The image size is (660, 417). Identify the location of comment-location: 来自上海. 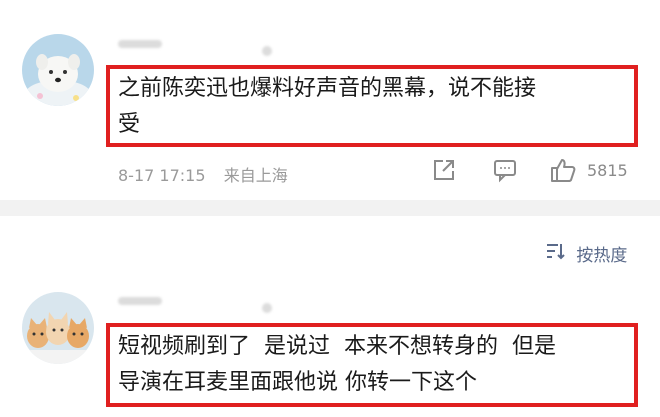
(255, 175).